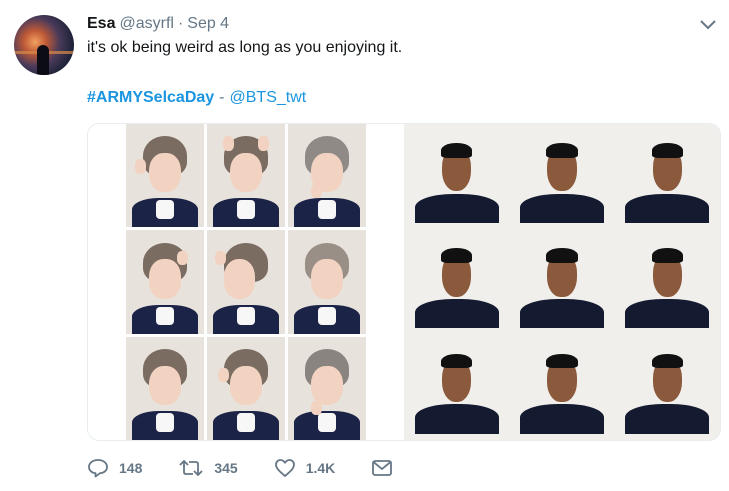 The width and height of the screenshot is (729, 491). I want to click on display-name: Esa, so click(101, 24).